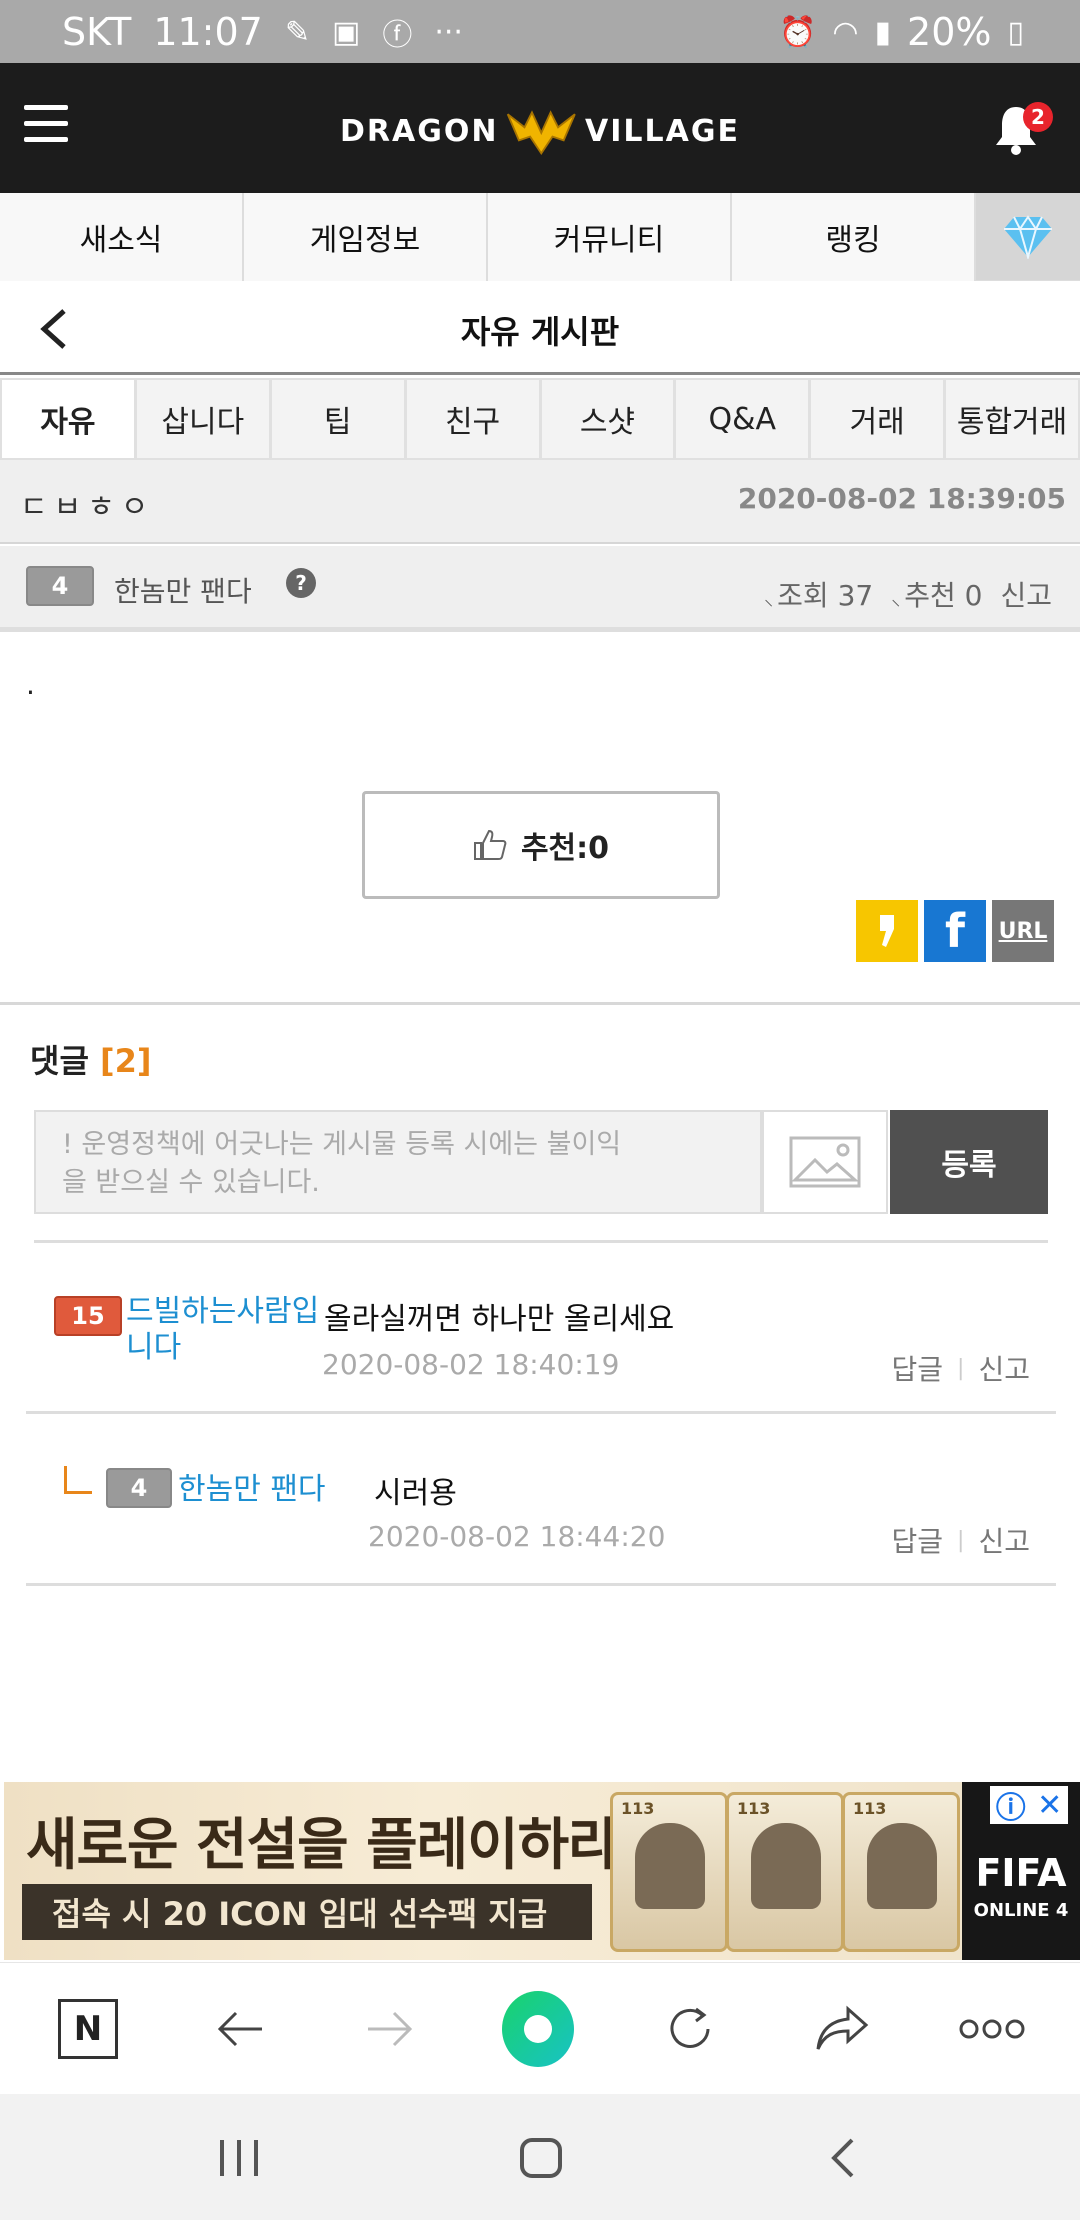 The image size is (1080, 2220). I want to click on kakao-share-button, so click(887, 931).